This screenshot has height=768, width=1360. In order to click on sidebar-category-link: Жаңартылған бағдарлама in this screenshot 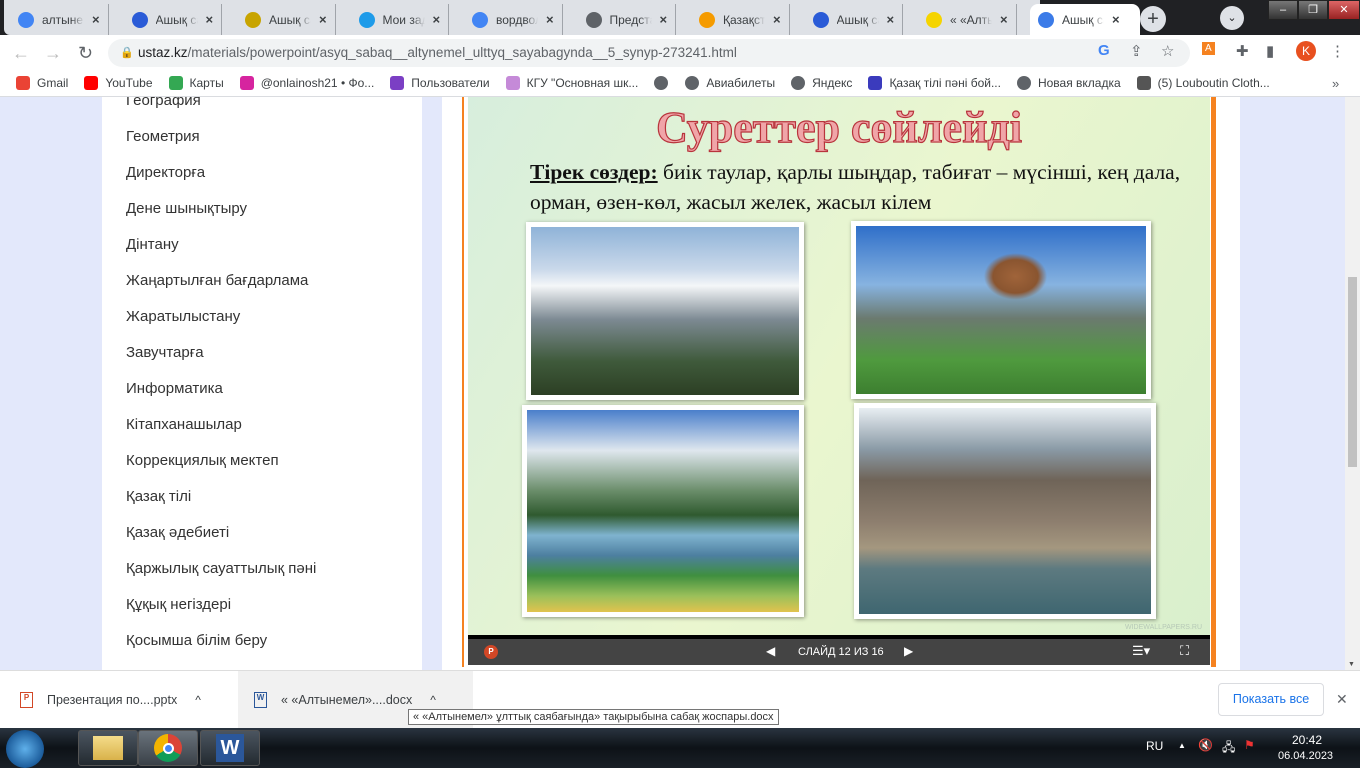, I will do `click(217, 280)`.